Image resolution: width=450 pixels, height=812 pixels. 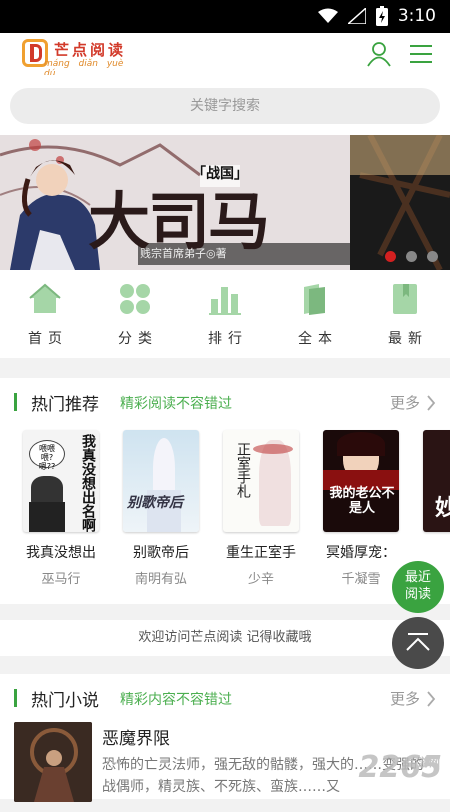 What do you see at coordinates (176, 404) in the screenshot?
I see `section-subtitle: 精彩阅读不容错过` at bounding box center [176, 404].